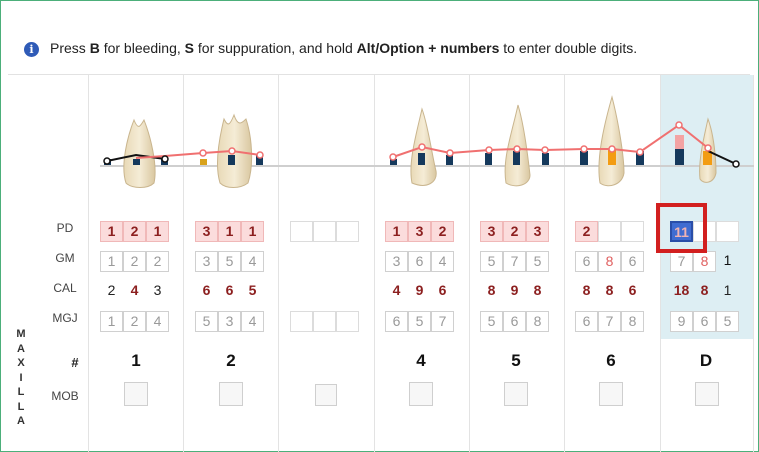 The image size is (759, 452). I want to click on pd-inputs-tooth-6: 2, so click(609, 231).